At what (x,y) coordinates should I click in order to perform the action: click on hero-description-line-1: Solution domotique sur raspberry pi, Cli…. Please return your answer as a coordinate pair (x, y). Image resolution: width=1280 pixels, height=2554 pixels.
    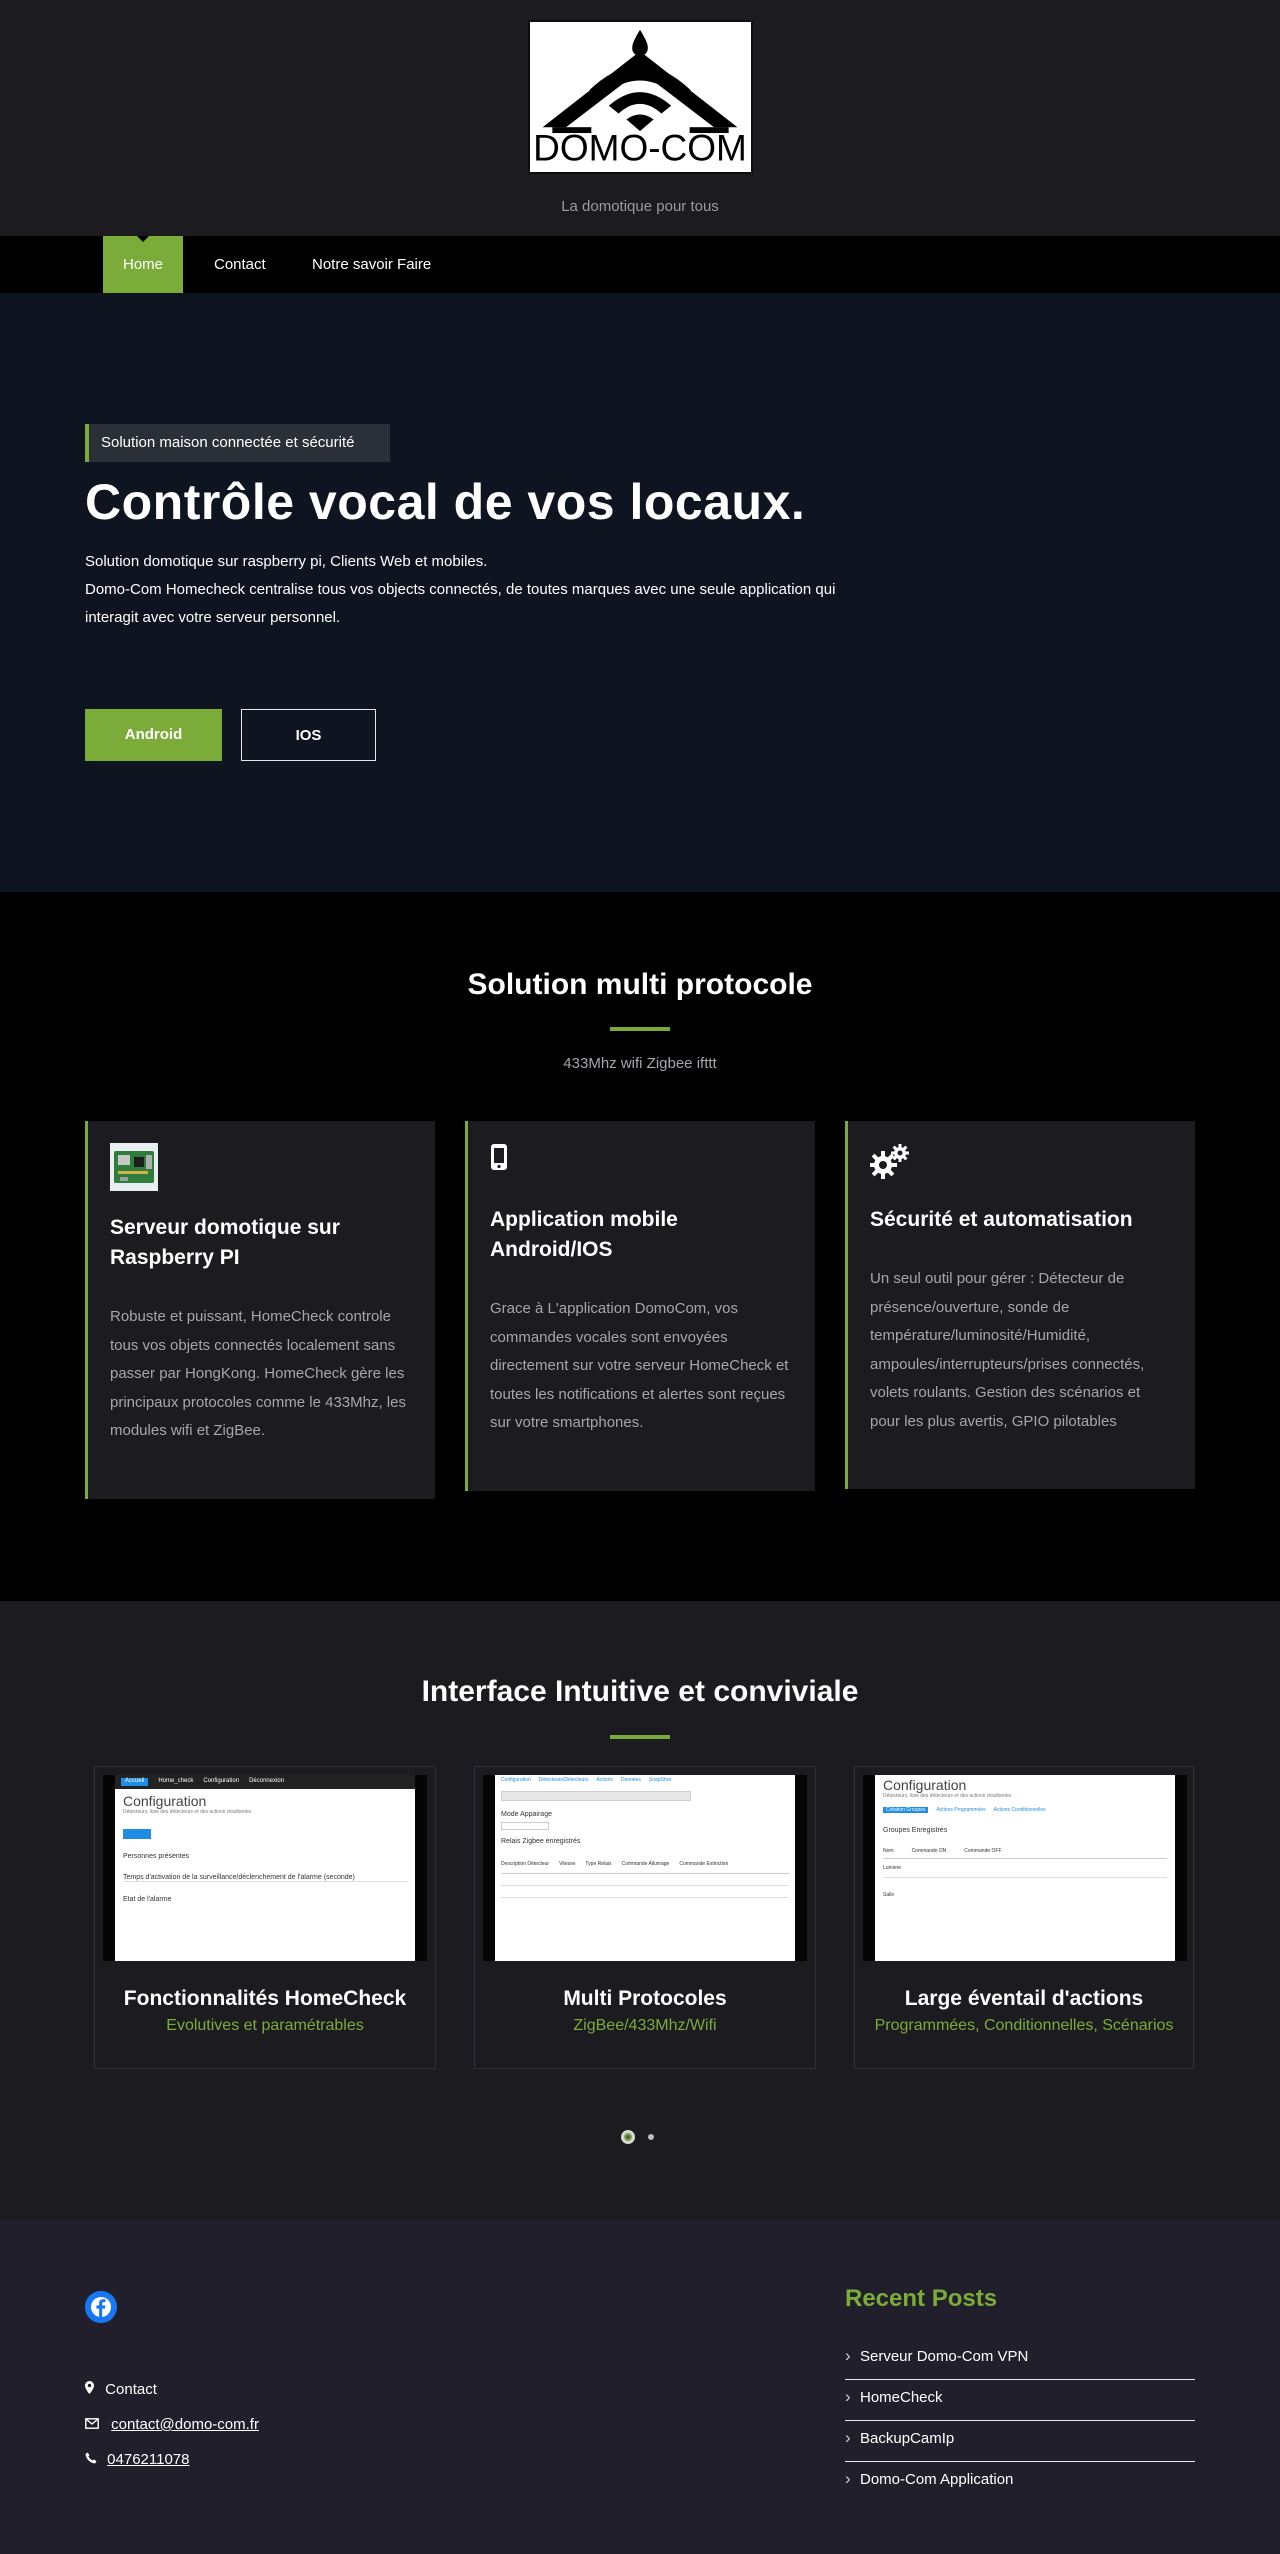
    Looking at the image, I should click on (286, 561).